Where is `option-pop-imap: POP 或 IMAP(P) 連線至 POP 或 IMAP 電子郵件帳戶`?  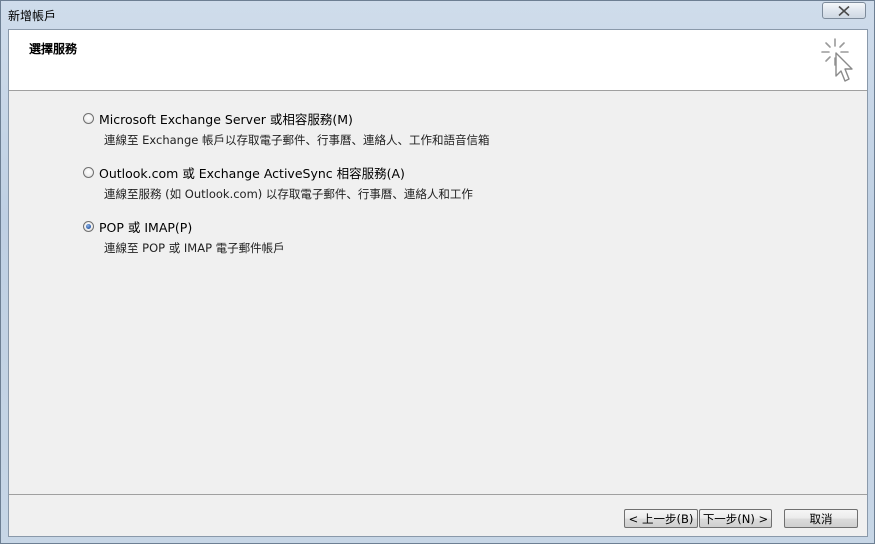 option-pop-imap: POP 或 IMAP(P) 連線至 POP 或 IMAP 電子郵件帳戶 is located at coordinates (184, 236).